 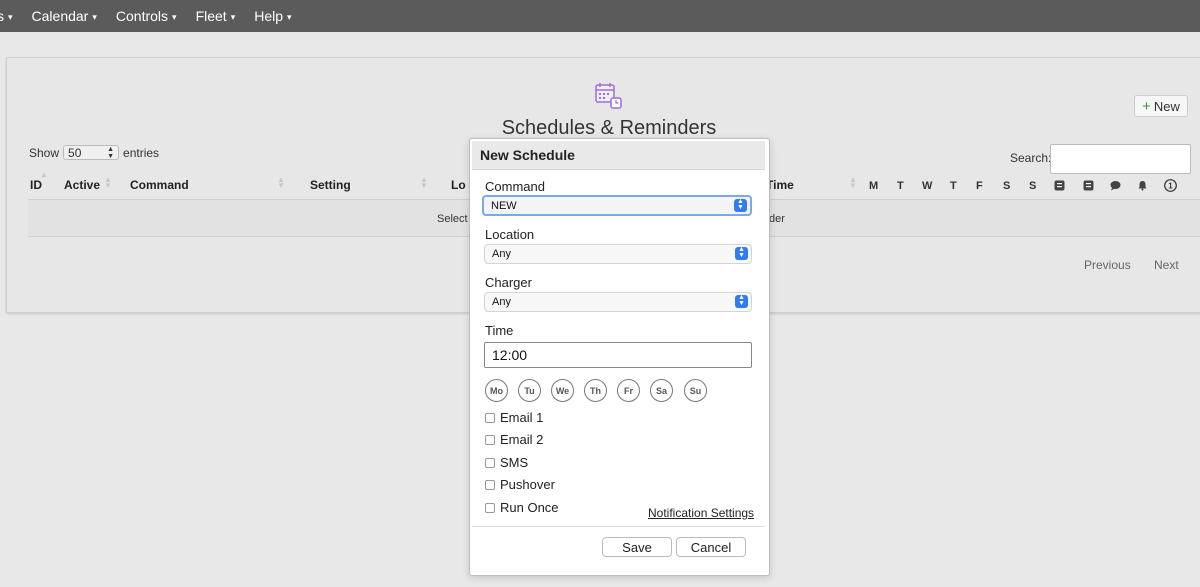 What do you see at coordinates (159, 185) in the screenshot?
I see `col-header-command: Command` at bounding box center [159, 185].